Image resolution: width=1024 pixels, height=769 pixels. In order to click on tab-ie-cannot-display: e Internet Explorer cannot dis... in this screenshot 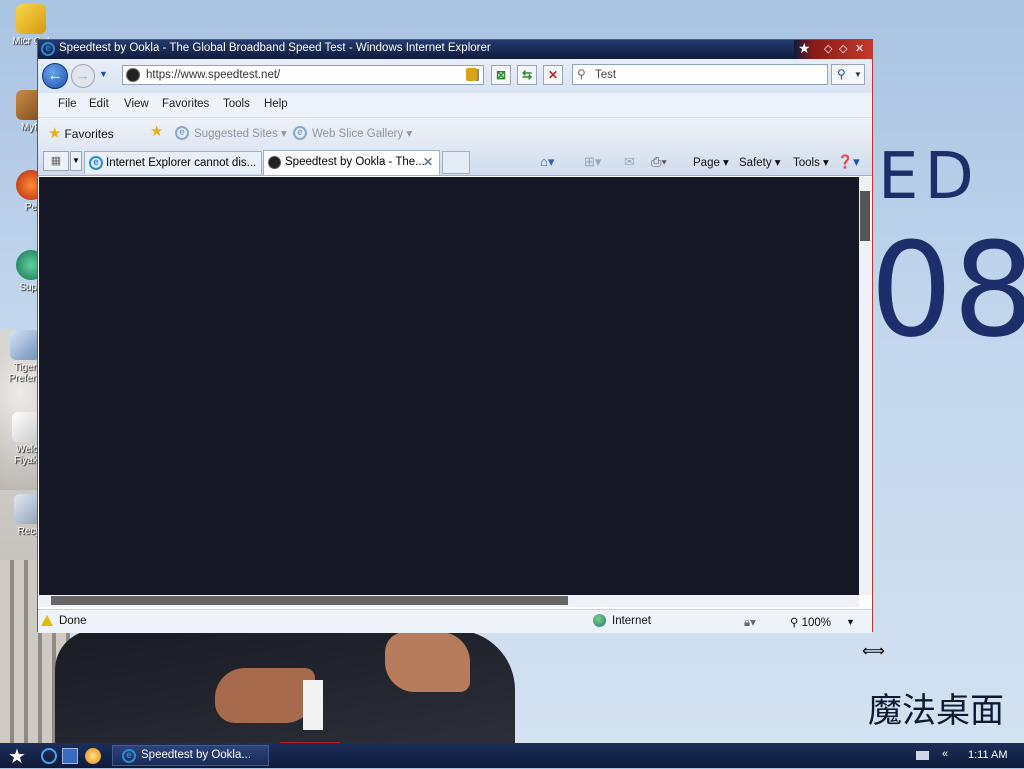, I will do `click(173, 162)`.